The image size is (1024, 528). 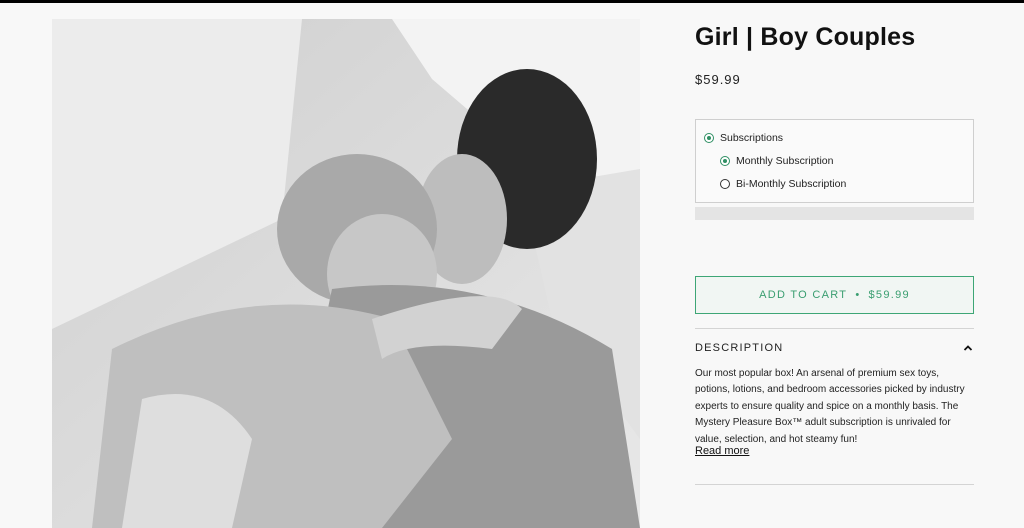 I want to click on monthly-subscription-radio, so click(x=725, y=161).